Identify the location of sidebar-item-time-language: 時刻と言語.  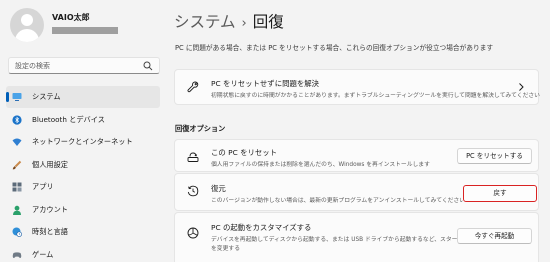
(83, 232).